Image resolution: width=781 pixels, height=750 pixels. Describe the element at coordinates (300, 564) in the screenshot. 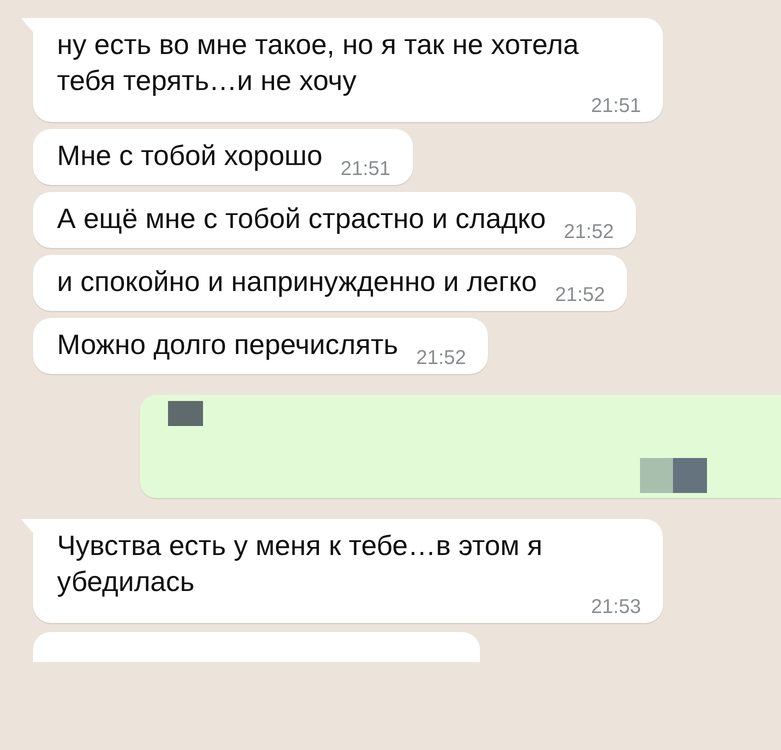

I see `message-text: Чувства есть у меня к тебе…в этом я убедилась` at that location.